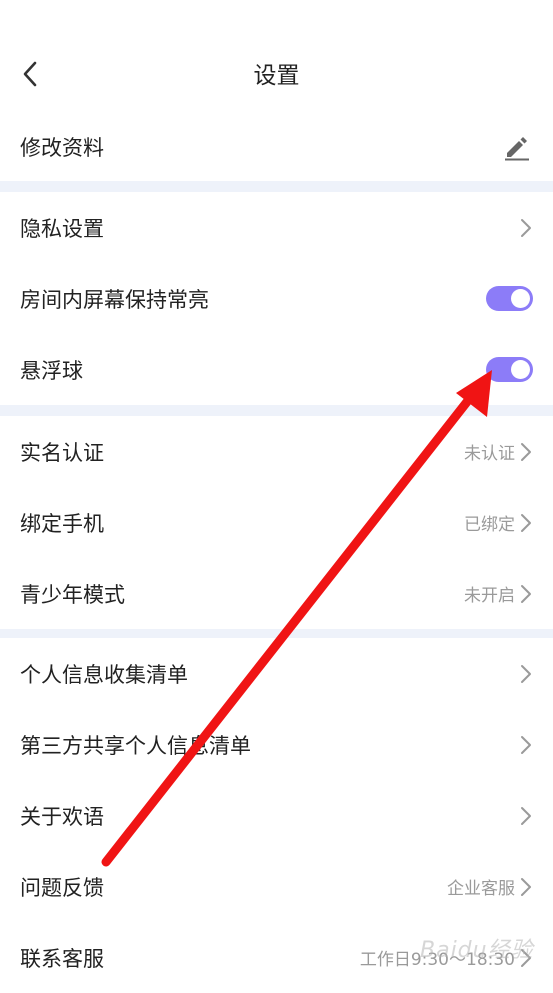 This screenshot has width=553, height=993. What do you see at coordinates (489, 454) in the screenshot?
I see `realname-auth-status: 未认证` at bounding box center [489, 454].